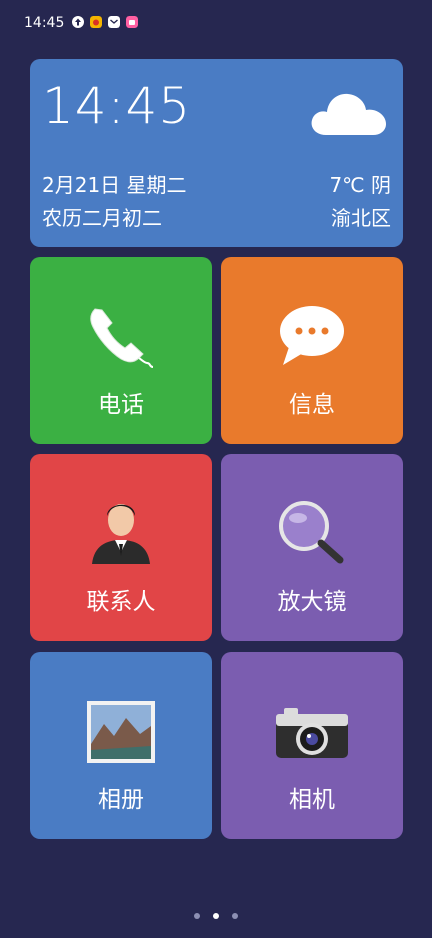 This screenshot has width=432, height=938. Describe the element at coordinates (312, 734) in the screenshot. I see `camera-icon` at that location.